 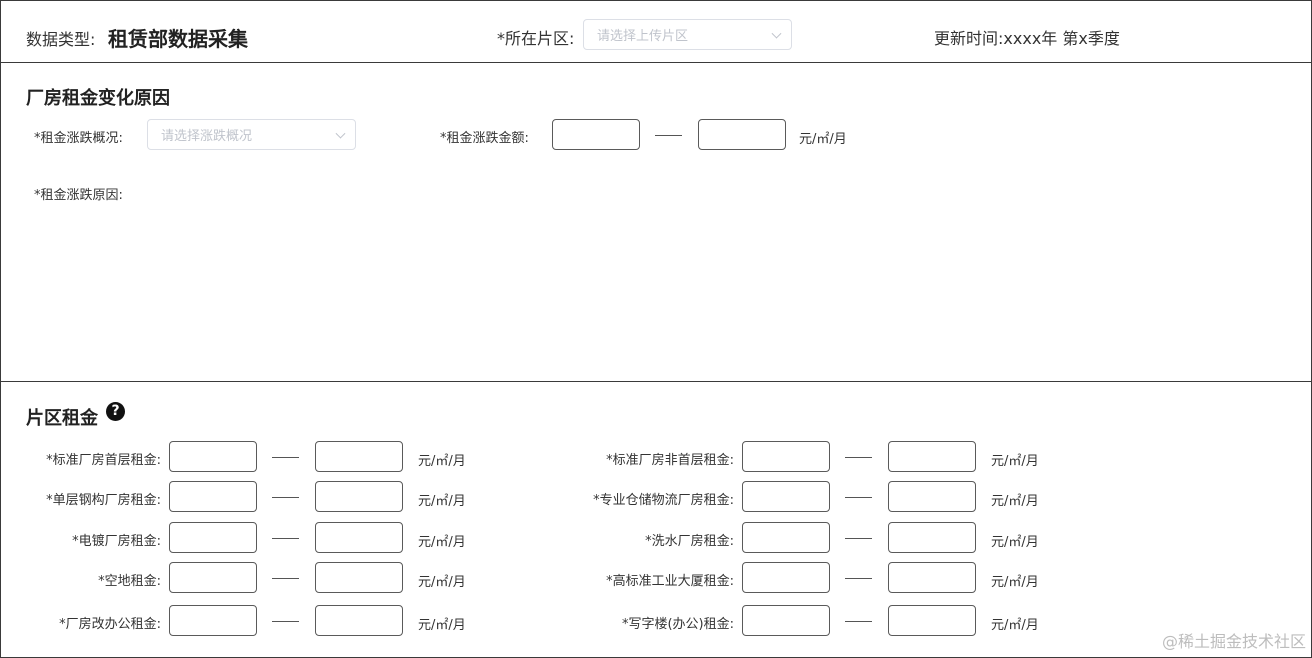 I want to click on amount-min-input, so click(x=596, y=134).